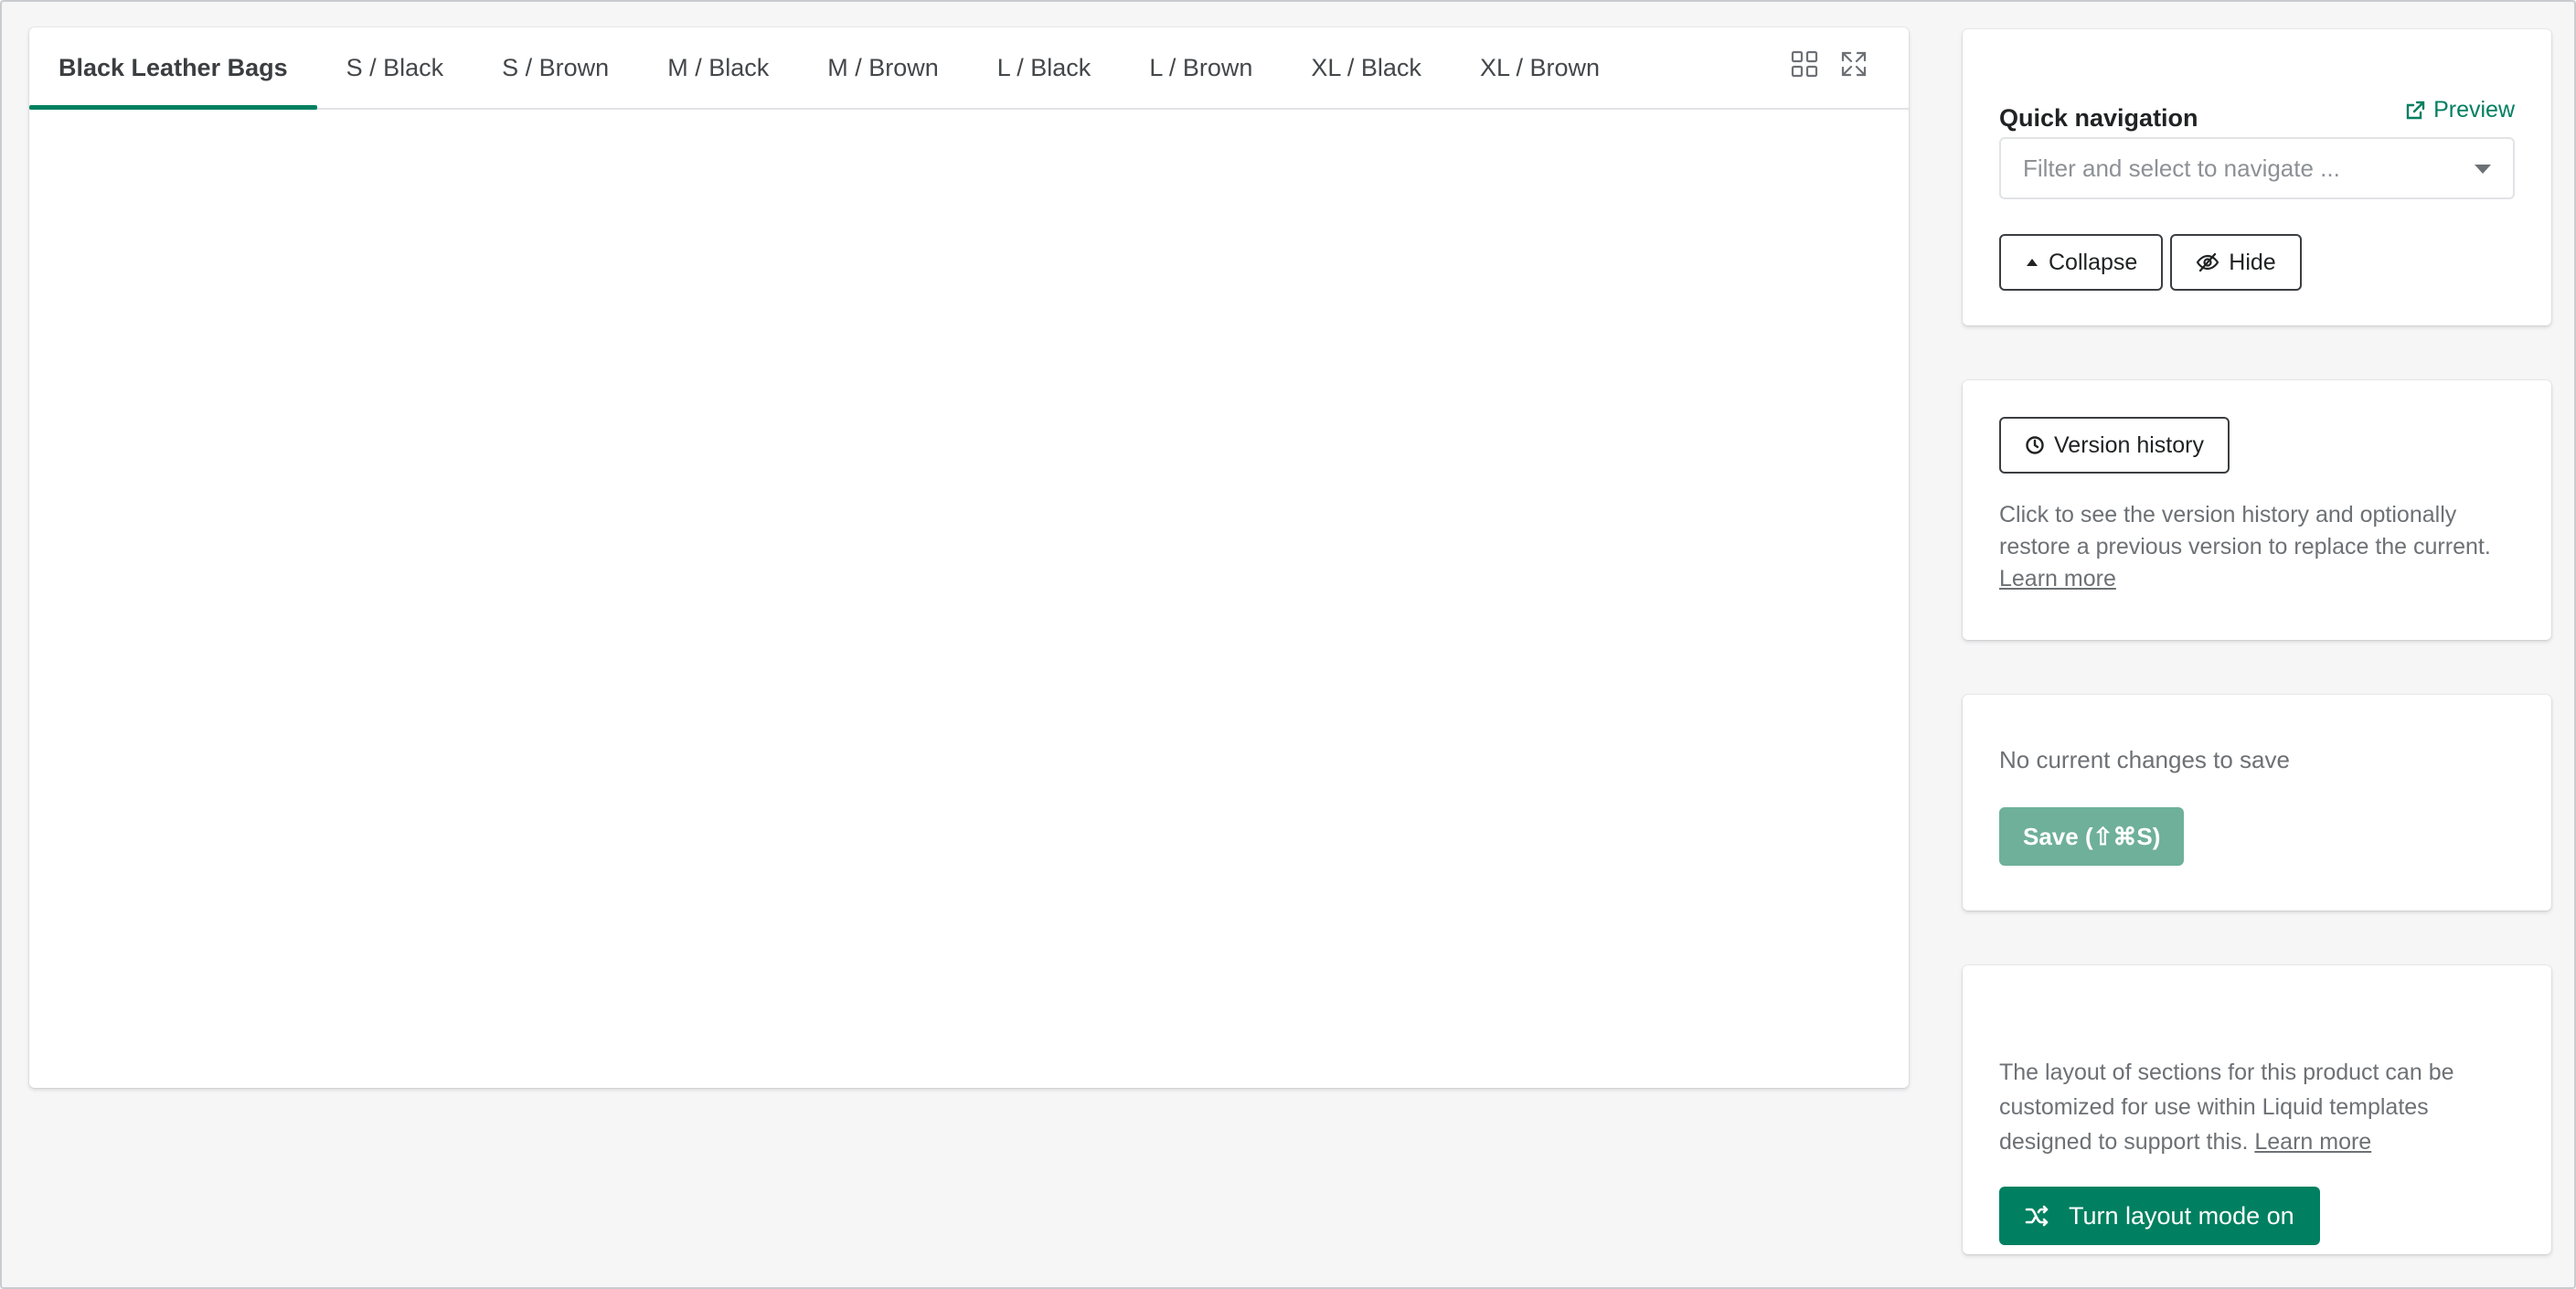 The image size is (2576, 1289). What do you see at coordinates (1366, 67) in the screenshot?
I see `tab-variant: XL / Black` at bounding box center [1366, 67].